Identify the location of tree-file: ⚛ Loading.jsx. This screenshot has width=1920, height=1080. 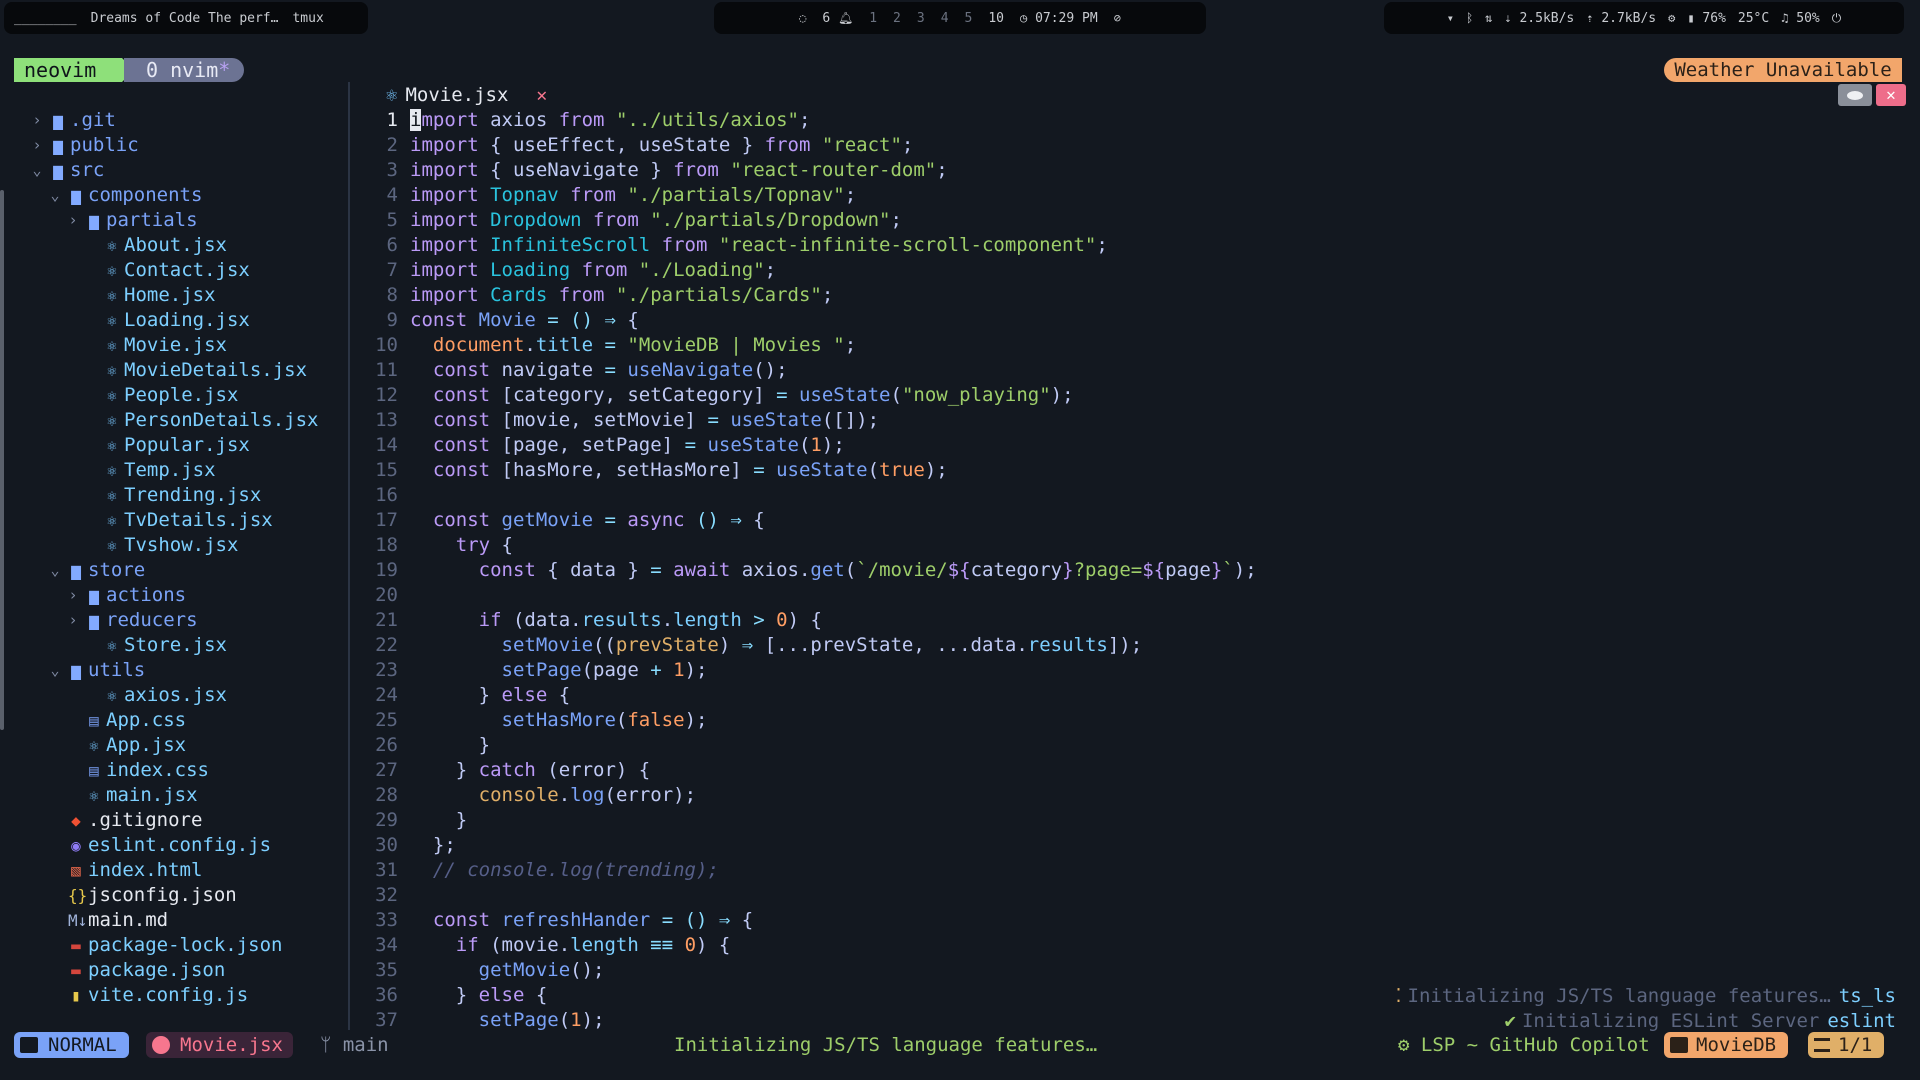
(190, 320).